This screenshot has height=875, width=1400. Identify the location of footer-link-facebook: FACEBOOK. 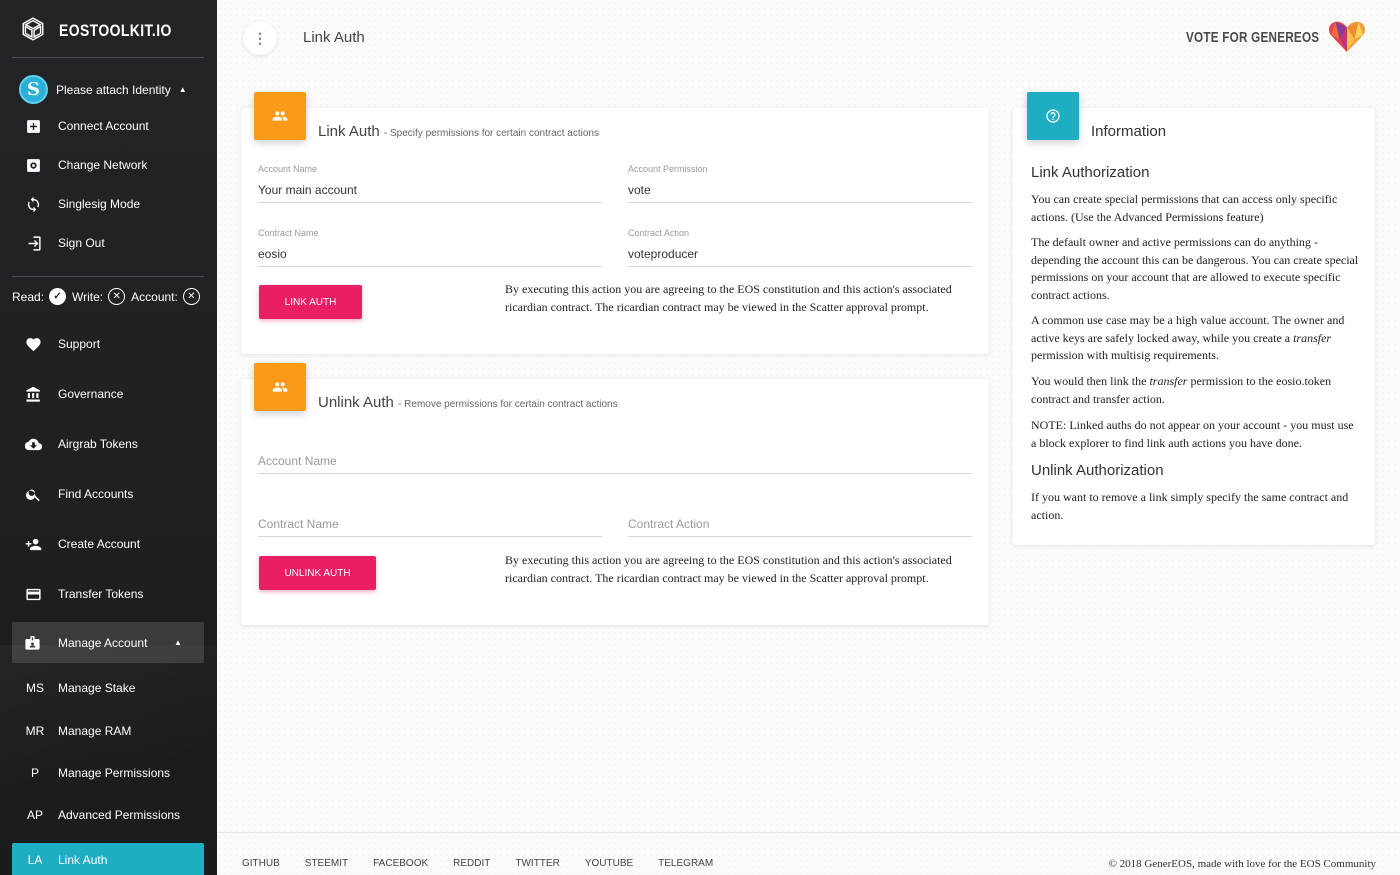
(400, 863).